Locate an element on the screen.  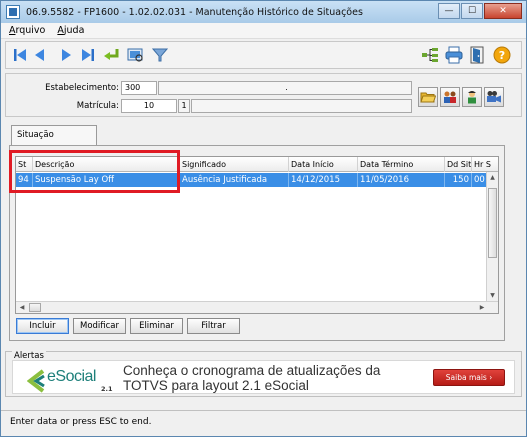
banner-message-line-1: Conheça o cronograma de atualizações da is located at coordinates (252, 370).